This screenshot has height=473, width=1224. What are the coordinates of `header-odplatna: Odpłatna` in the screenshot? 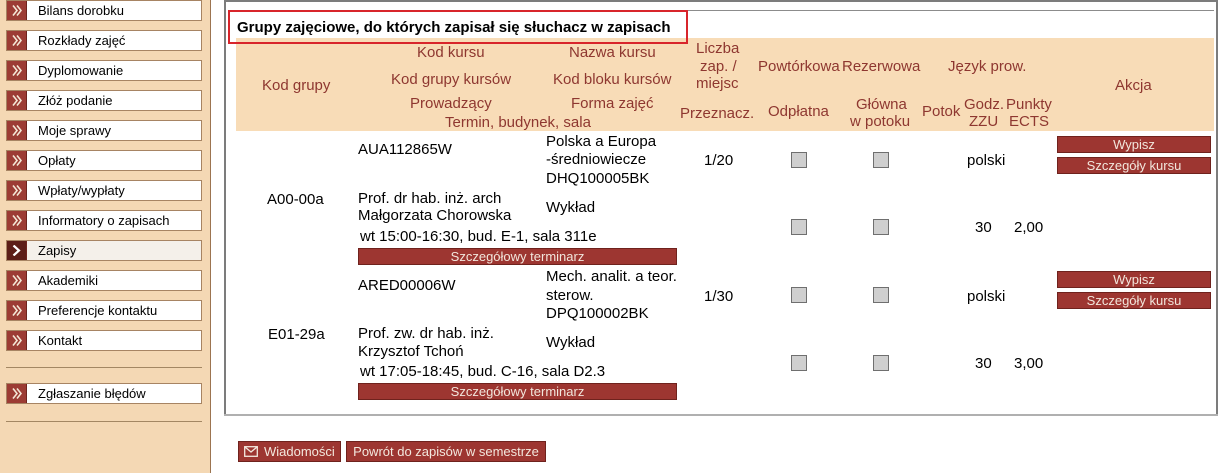 It's located at (798, 111).